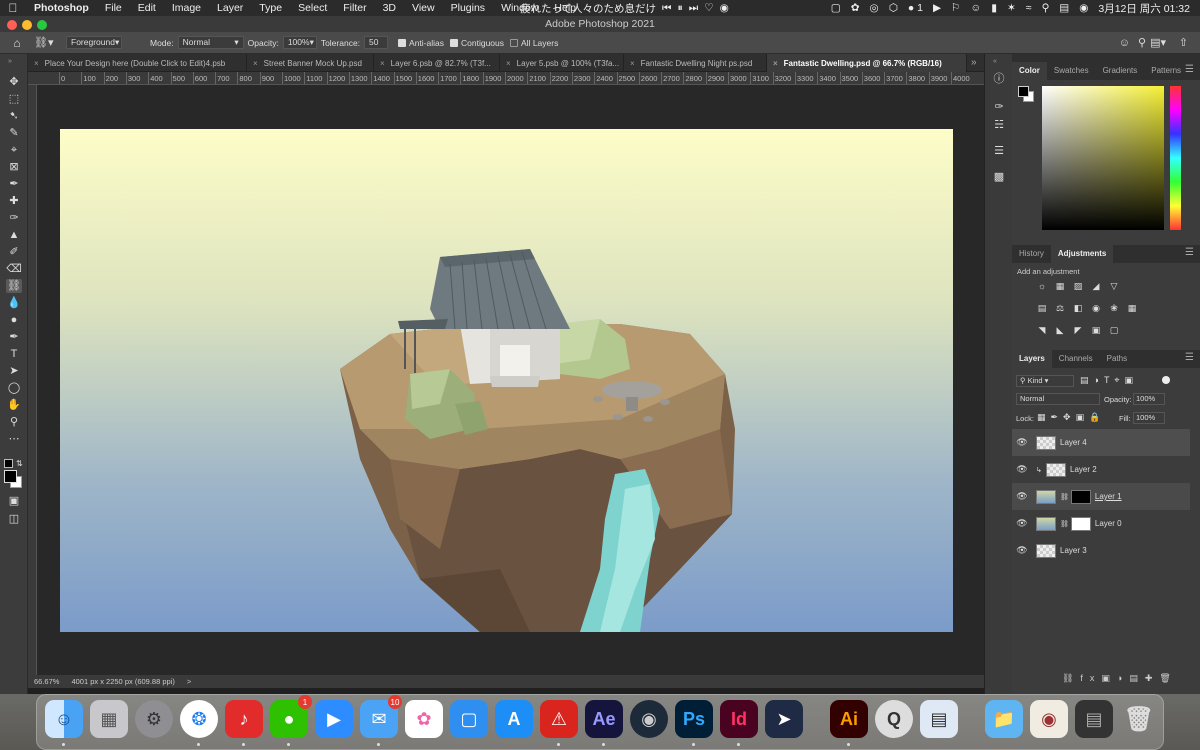  I want to click on levels-adjustment-icon: ▦, so click(1060, 286).